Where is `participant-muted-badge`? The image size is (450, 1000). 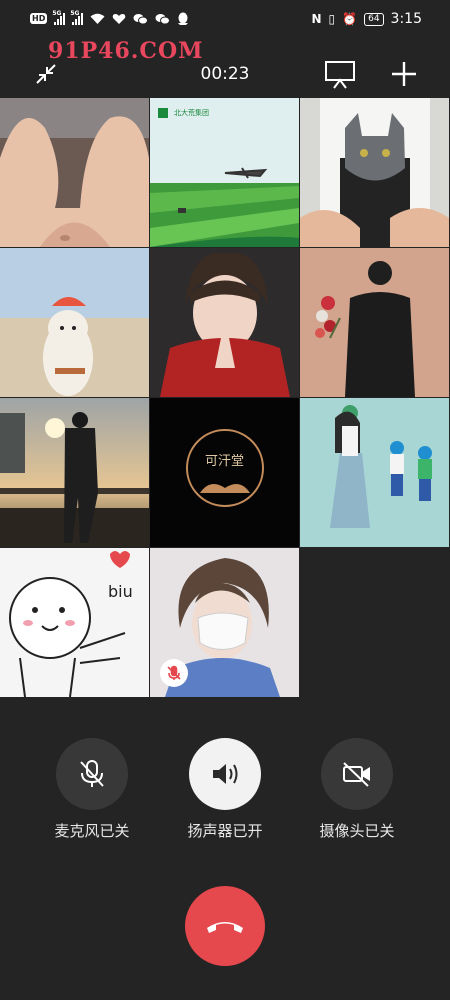
participant-muted-badge is located at coordinates (174, 673).